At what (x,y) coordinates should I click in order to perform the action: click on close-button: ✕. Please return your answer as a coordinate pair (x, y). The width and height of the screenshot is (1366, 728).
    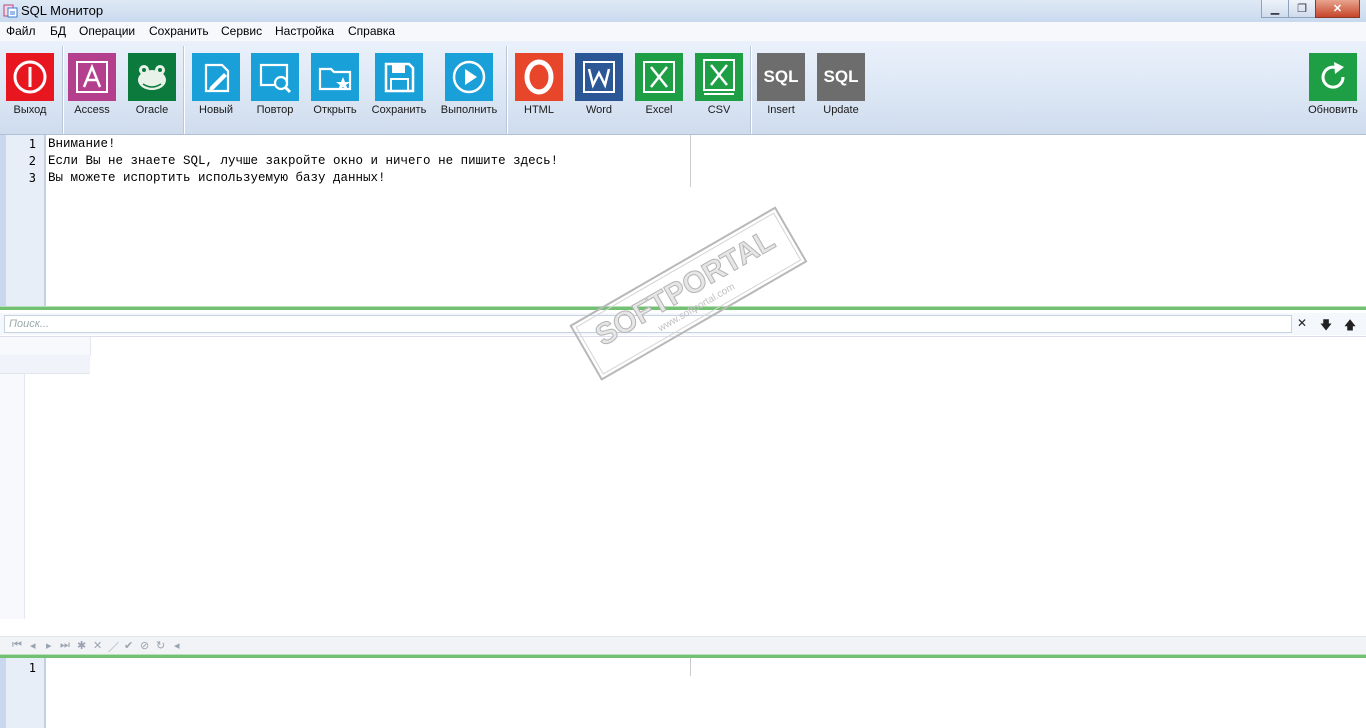
    Looking at the image, I should click on (1337, 9).